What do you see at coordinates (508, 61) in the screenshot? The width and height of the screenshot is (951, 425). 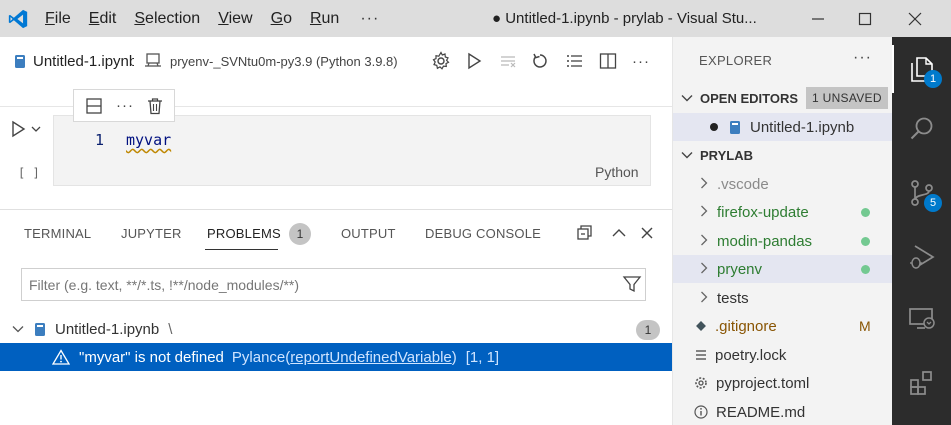 I see `clear-outputs-icon` at bounding box center [508, 61].